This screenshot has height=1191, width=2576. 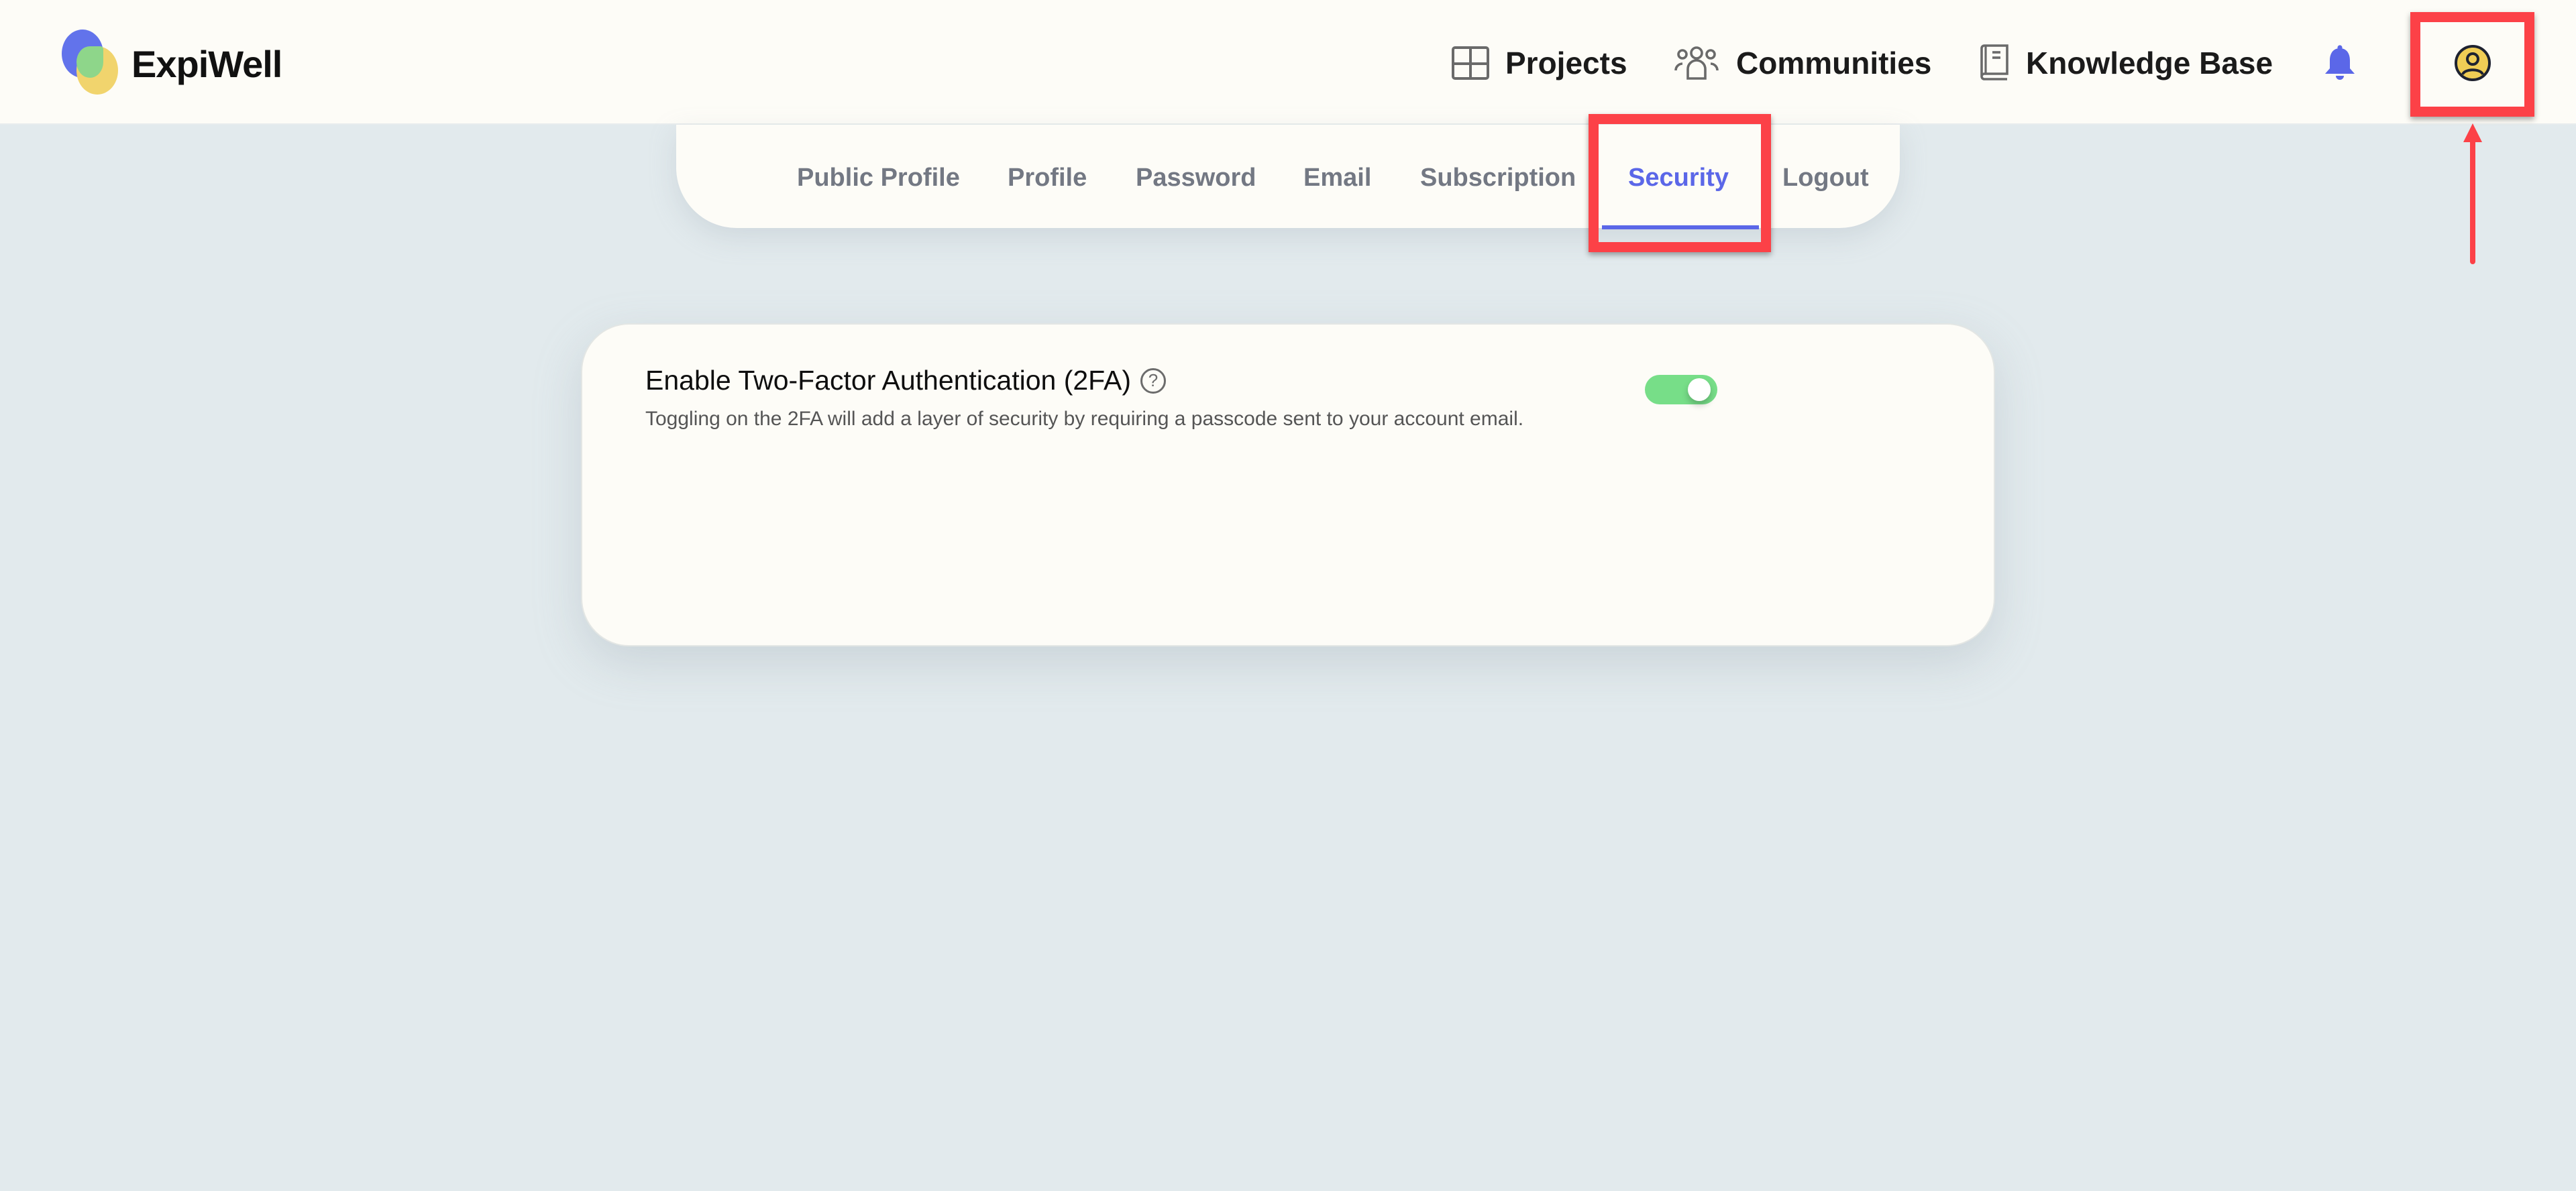 I want to click on account-menu-button, so click(x=2472, y=63).